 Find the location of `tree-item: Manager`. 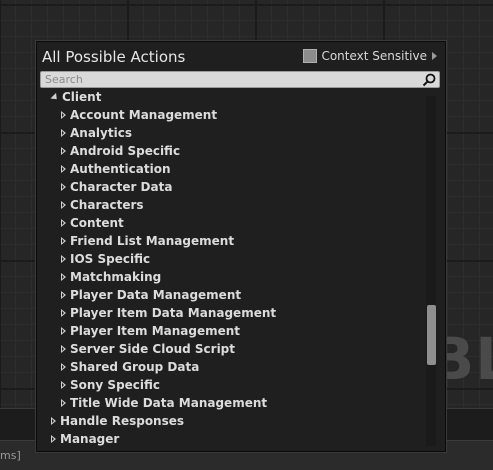

tree-item: Manager is located at coordinates (85, 439).